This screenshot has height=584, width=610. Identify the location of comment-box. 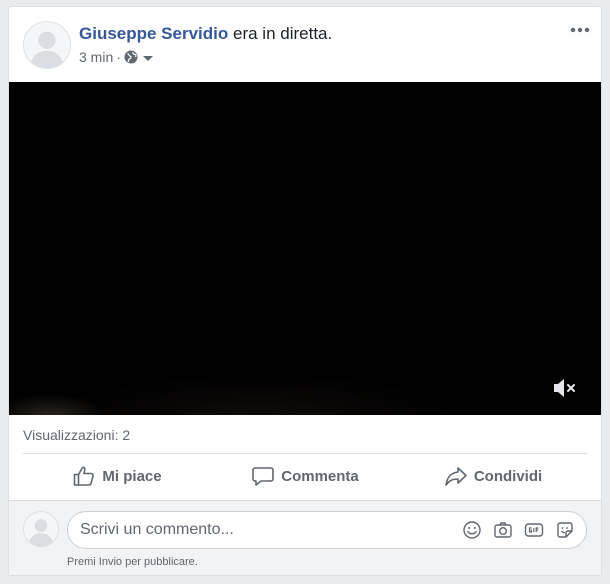
(327, 530).